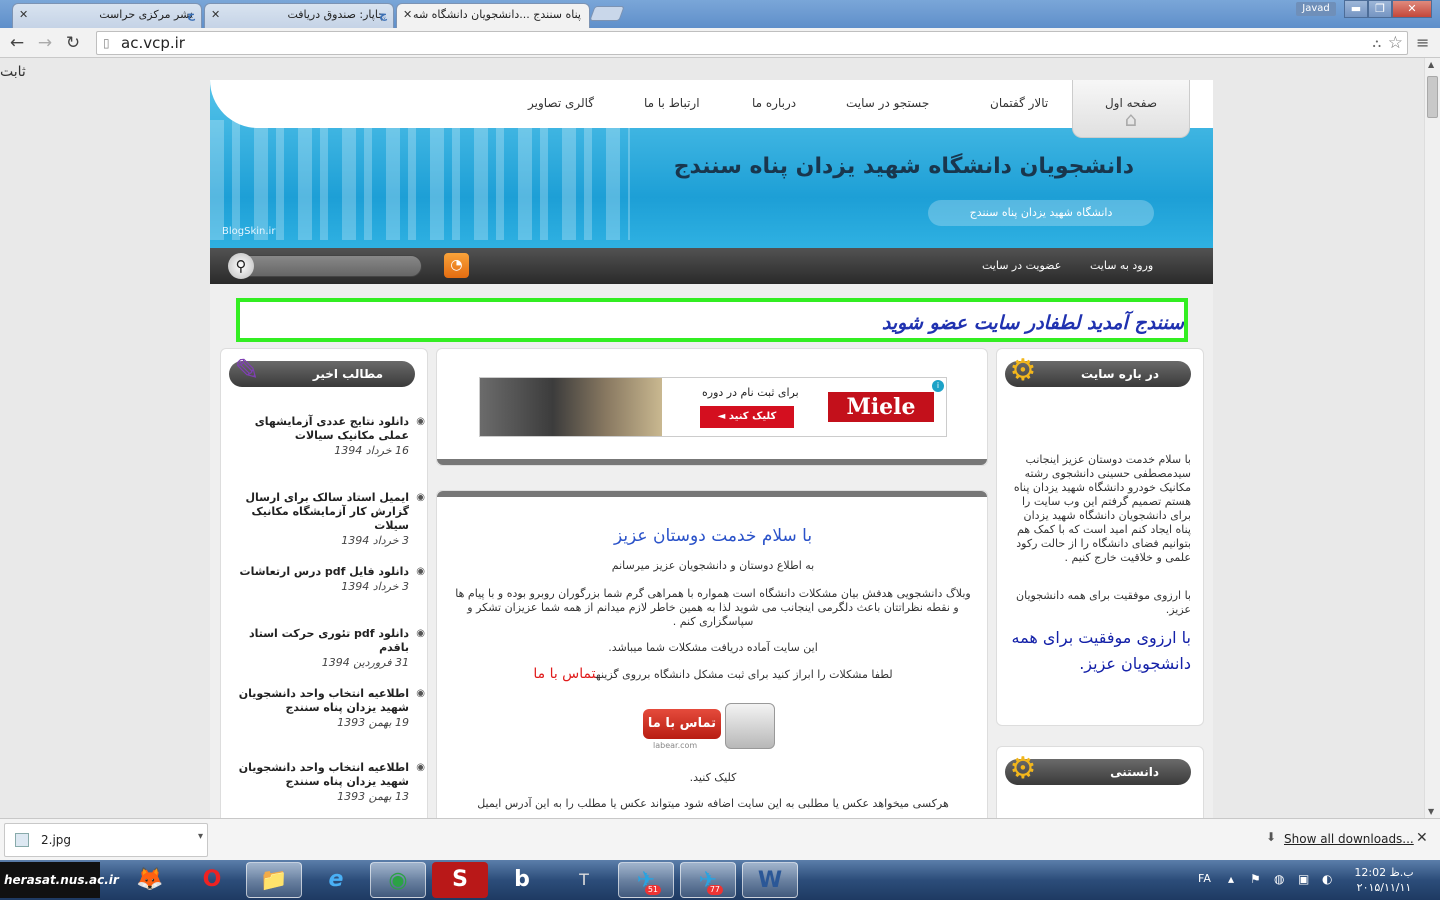  I want to click on url-text: ac.vcp.ir, so click(153, 43).